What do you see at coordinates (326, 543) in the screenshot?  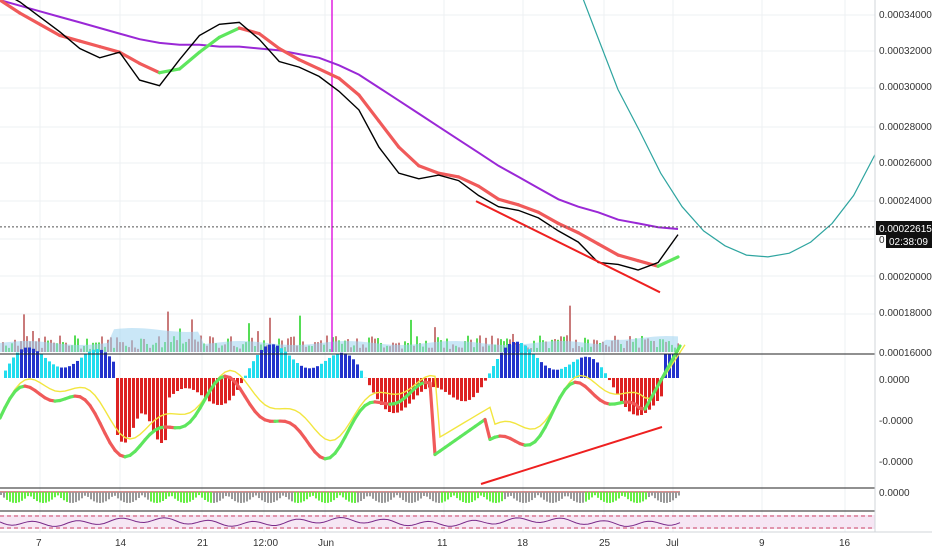 I see `time-tick: Jun` at bounding box center [326, 543].